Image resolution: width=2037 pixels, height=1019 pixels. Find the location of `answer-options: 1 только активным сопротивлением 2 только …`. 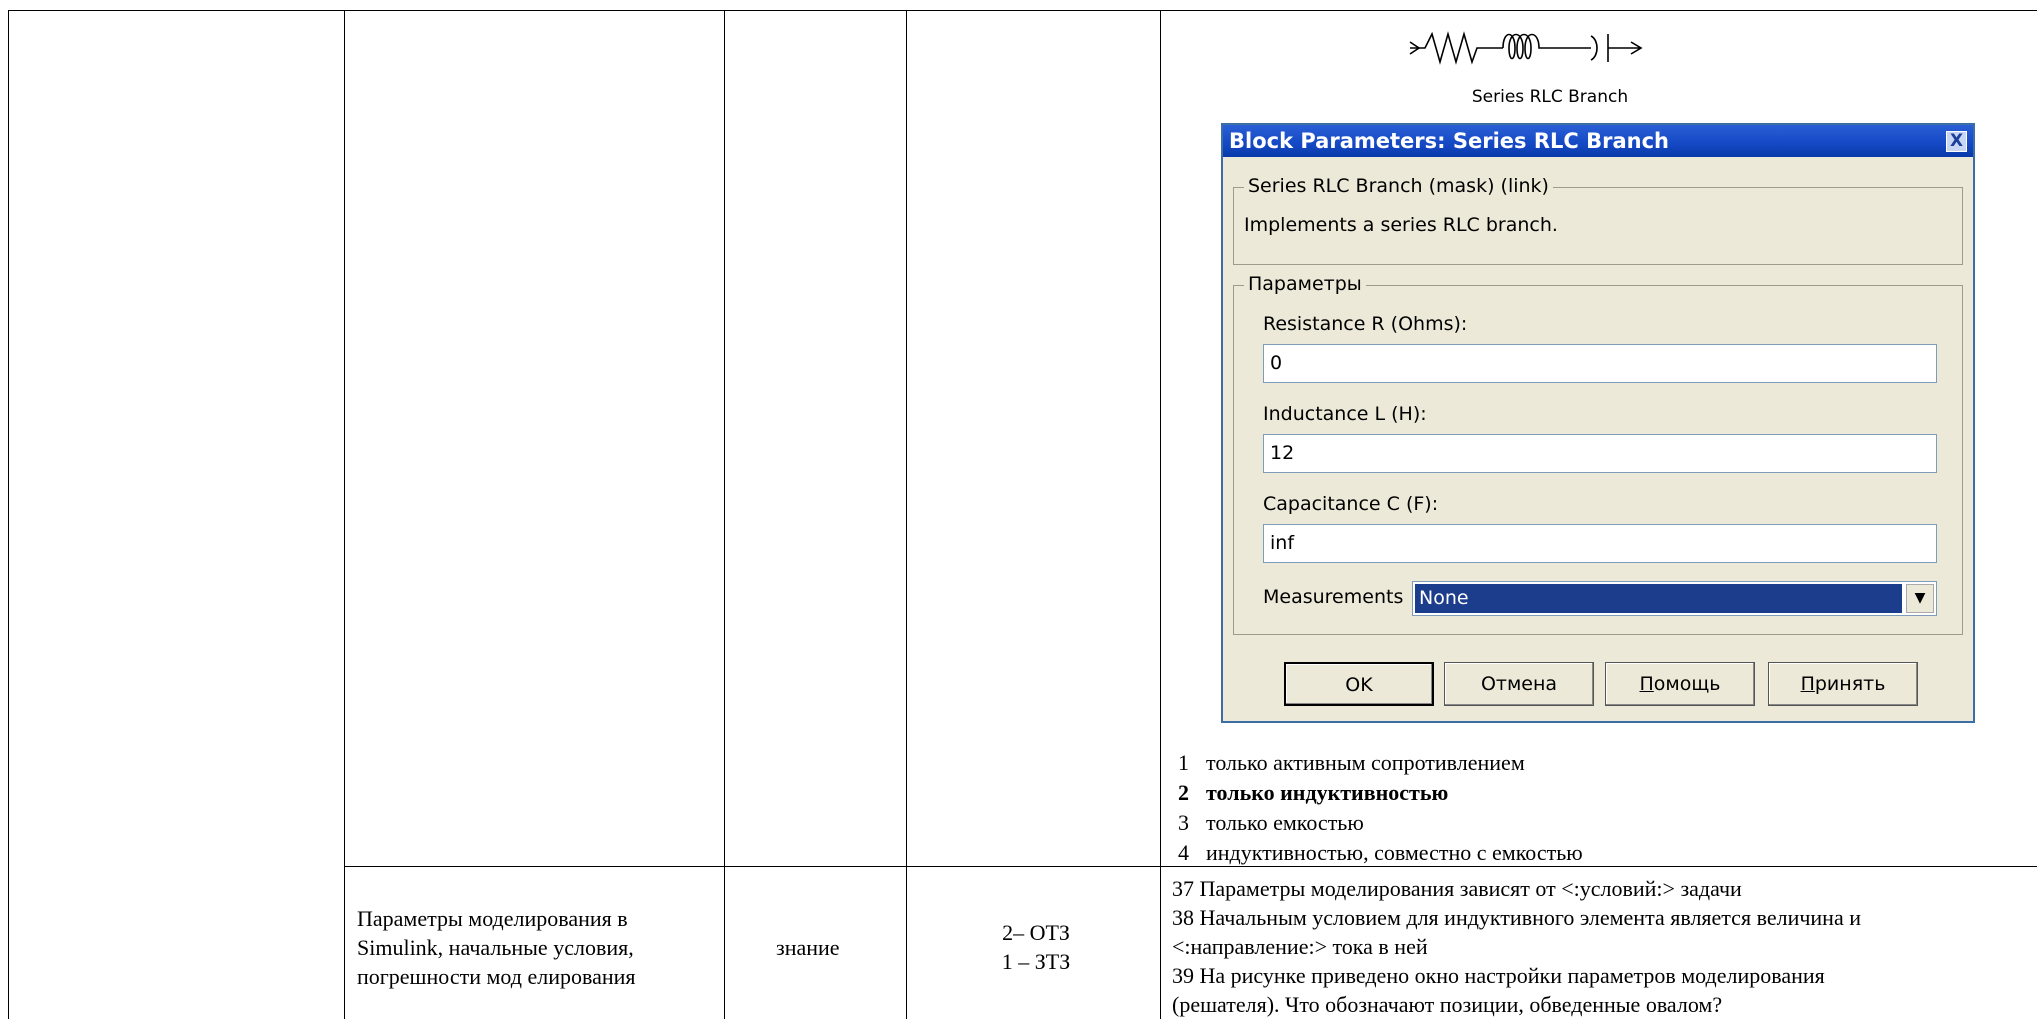

answer-options: 1 только активным сопротивлением 2 только … is located at coordinates (1380, 808).